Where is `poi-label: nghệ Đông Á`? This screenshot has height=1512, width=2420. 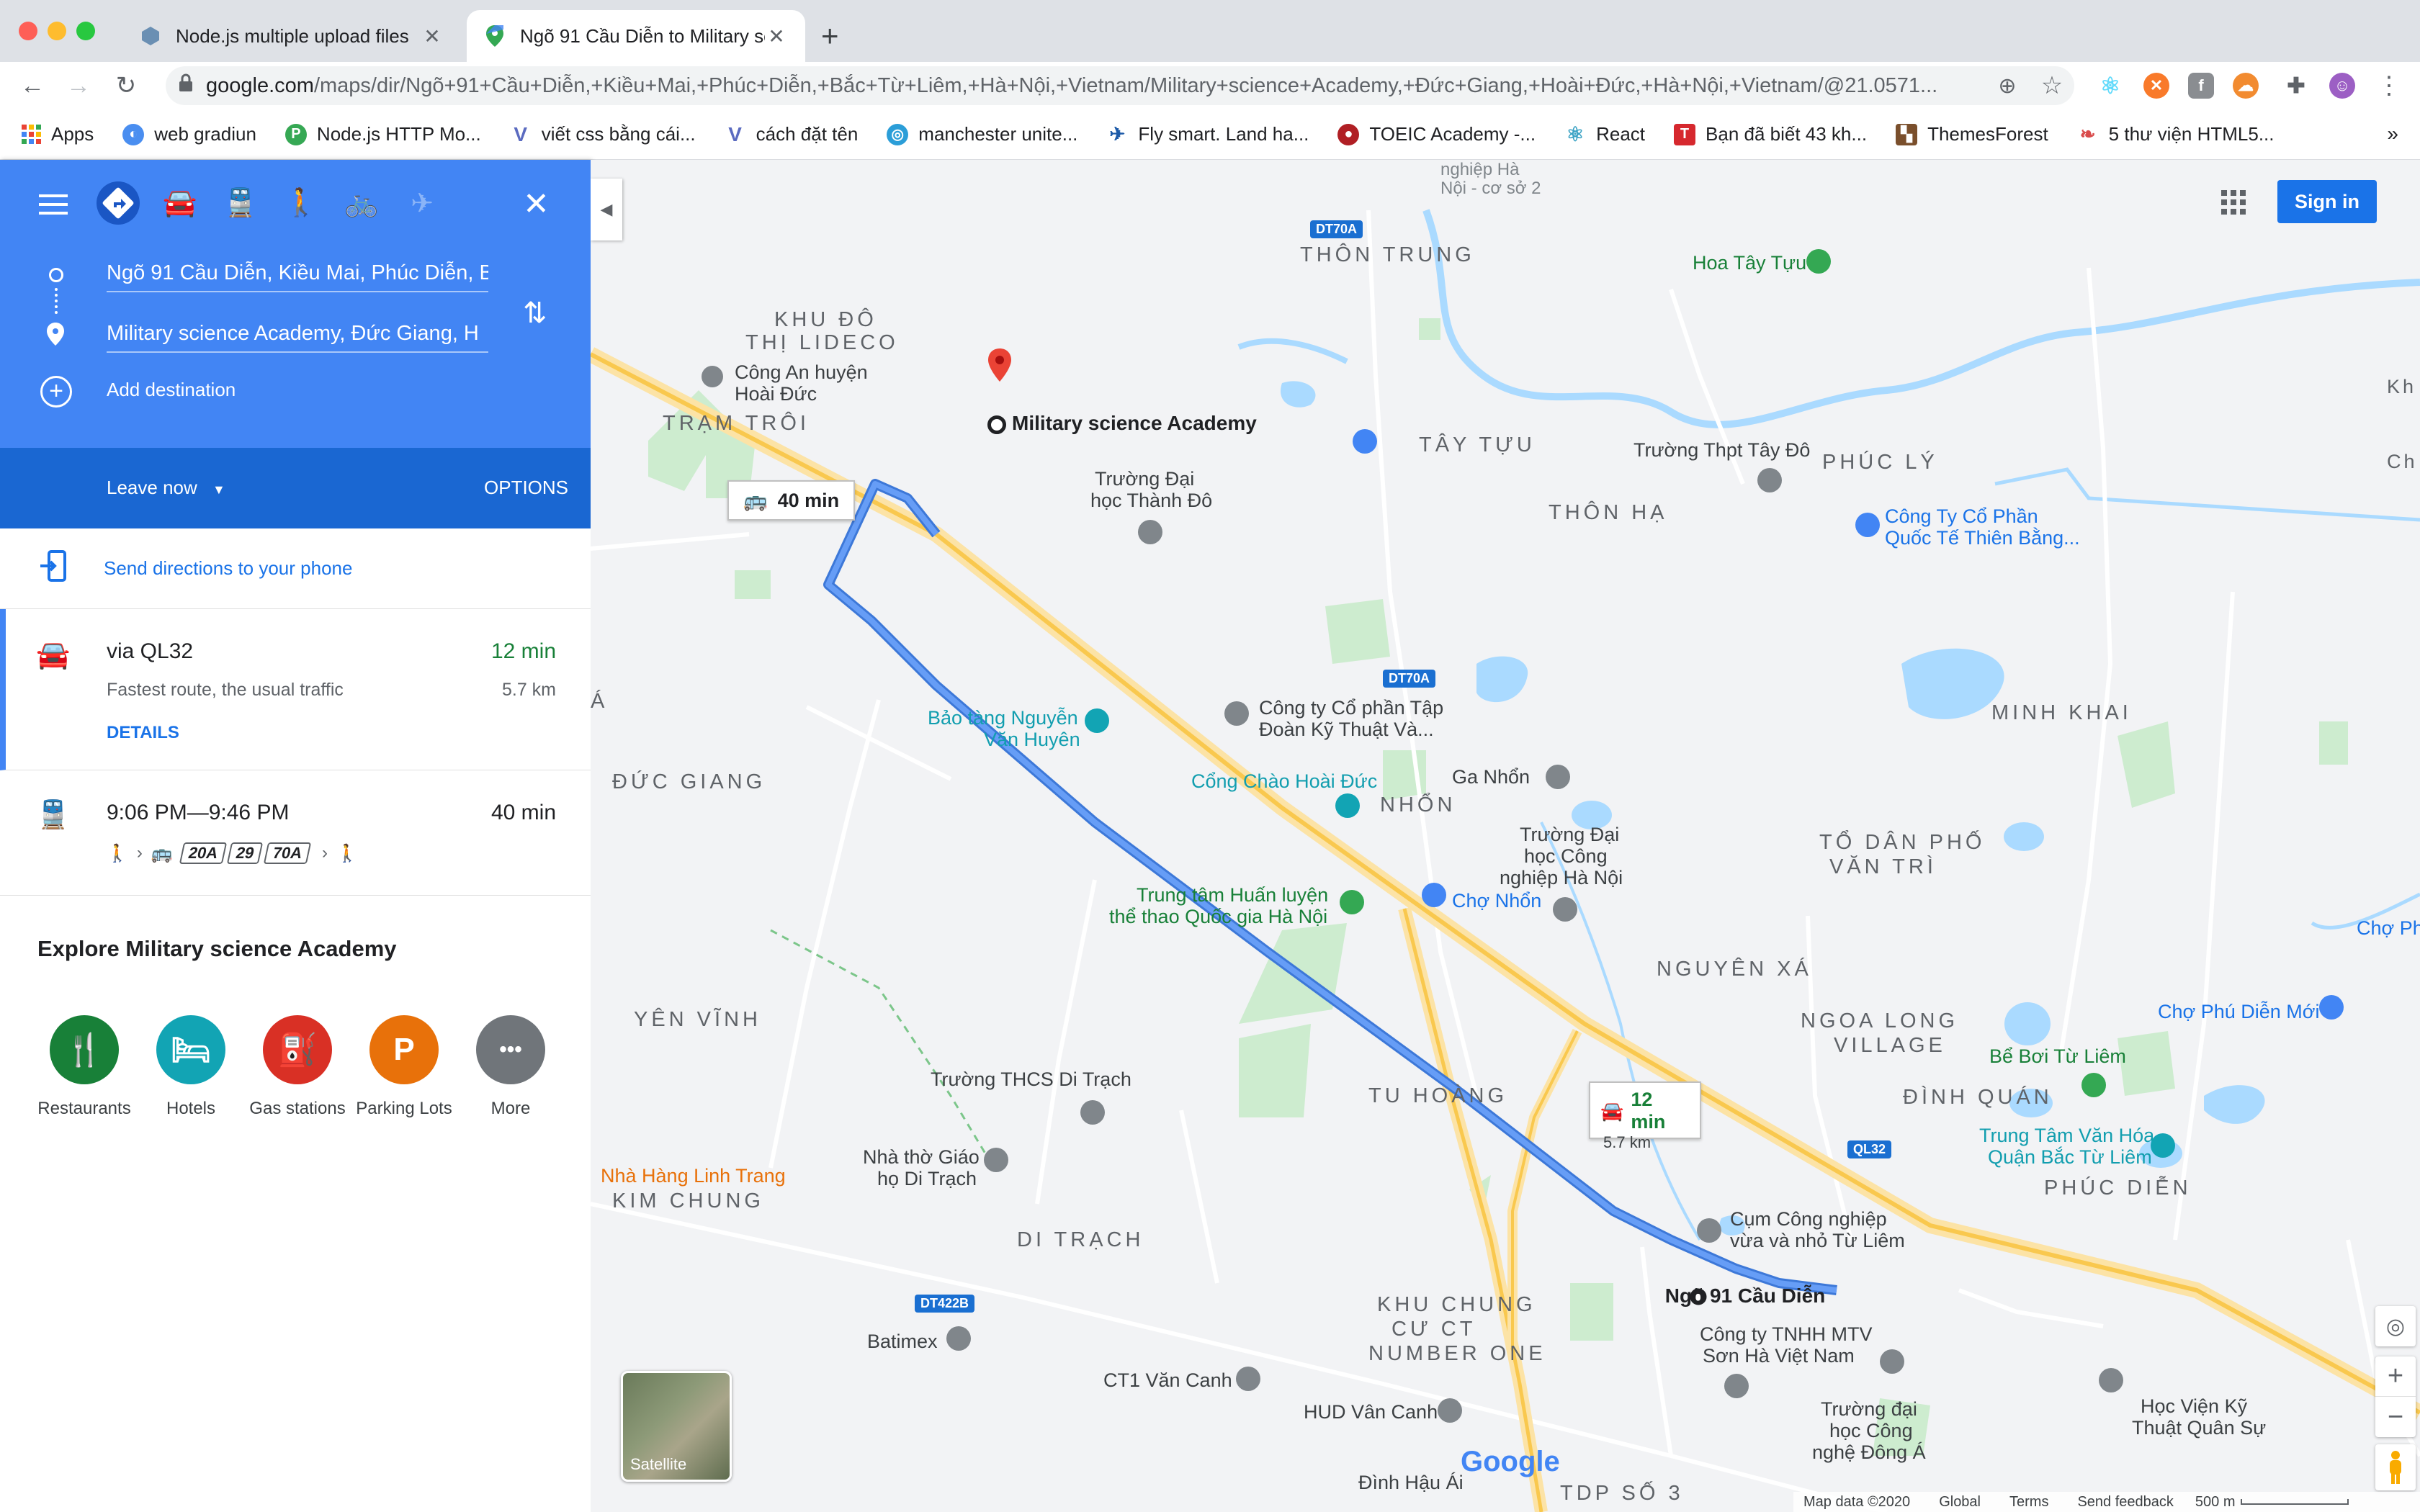 poi-label: nghệ Đông Á is located at coordinates (1869, 1452).